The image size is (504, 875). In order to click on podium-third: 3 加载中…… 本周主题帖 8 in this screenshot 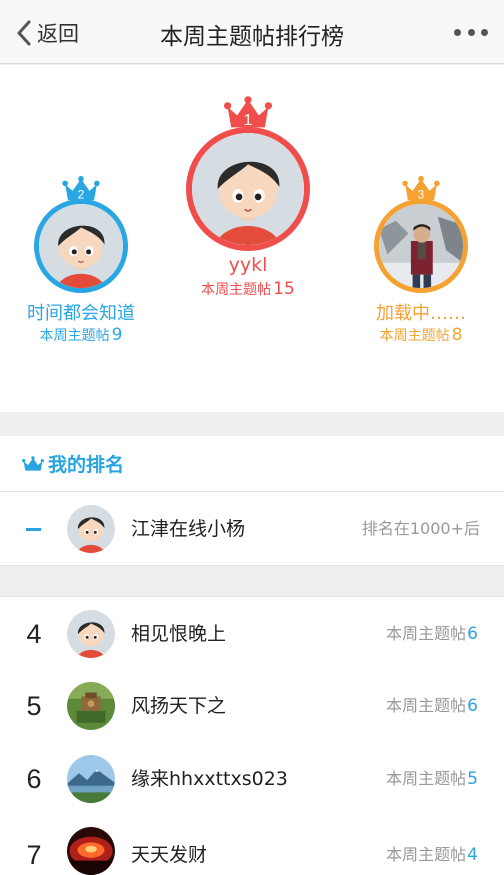, I will do `click(421, 260)`.